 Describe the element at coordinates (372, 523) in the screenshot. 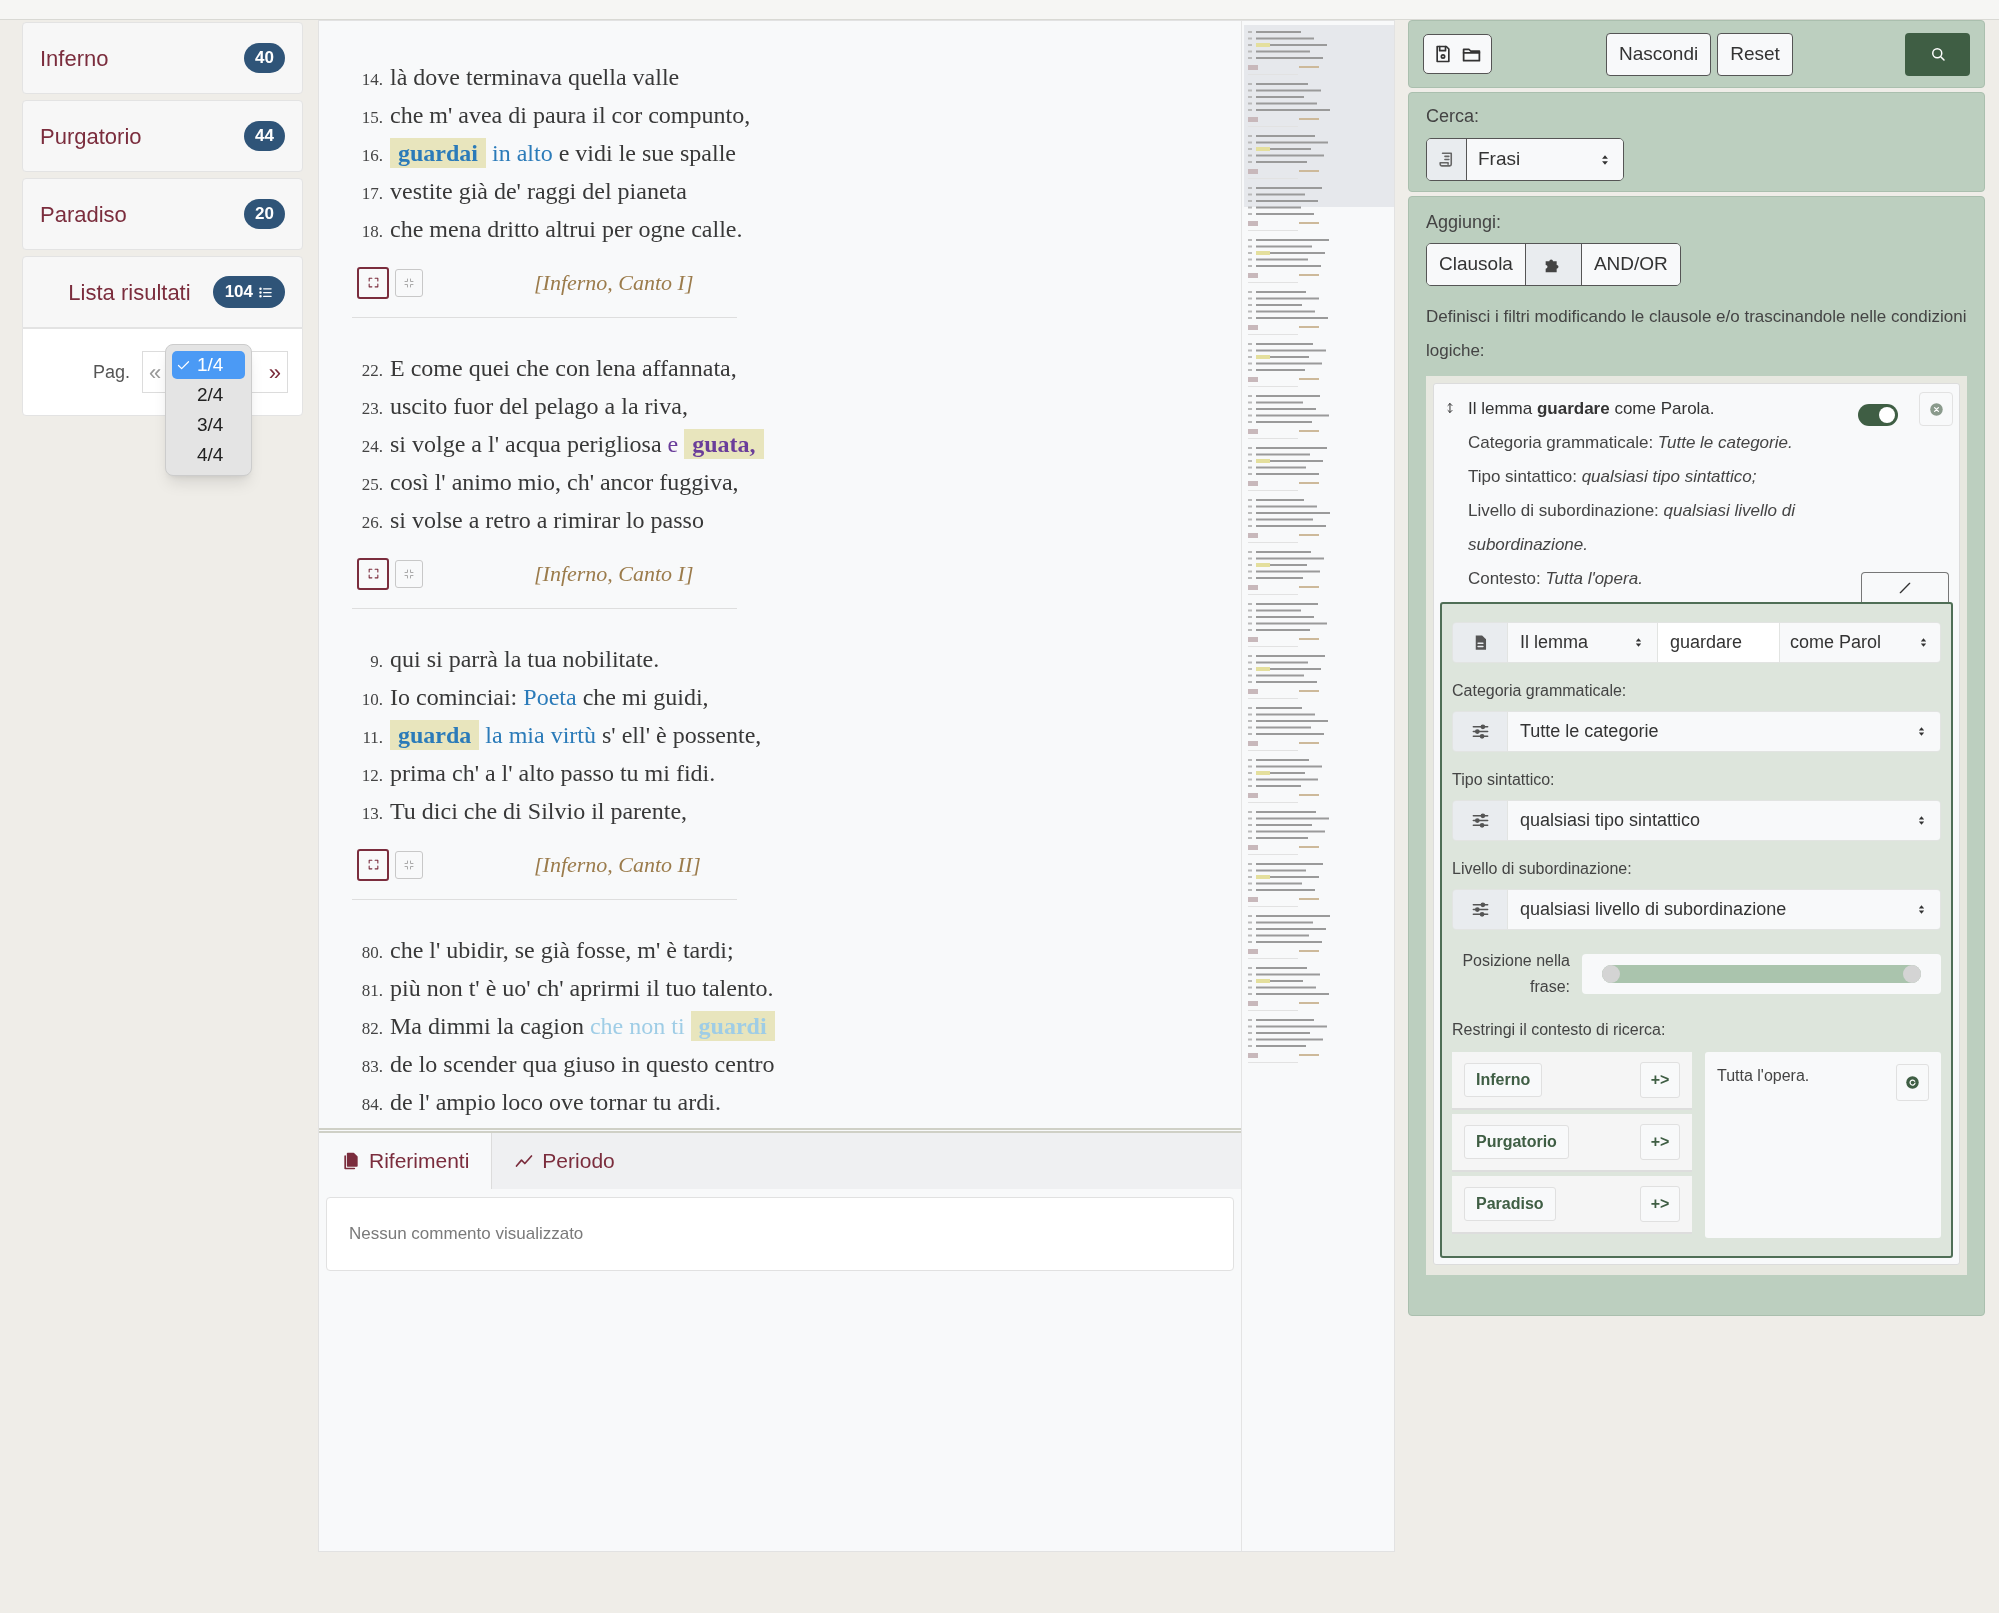

I see `line-number: 26.` at that location.